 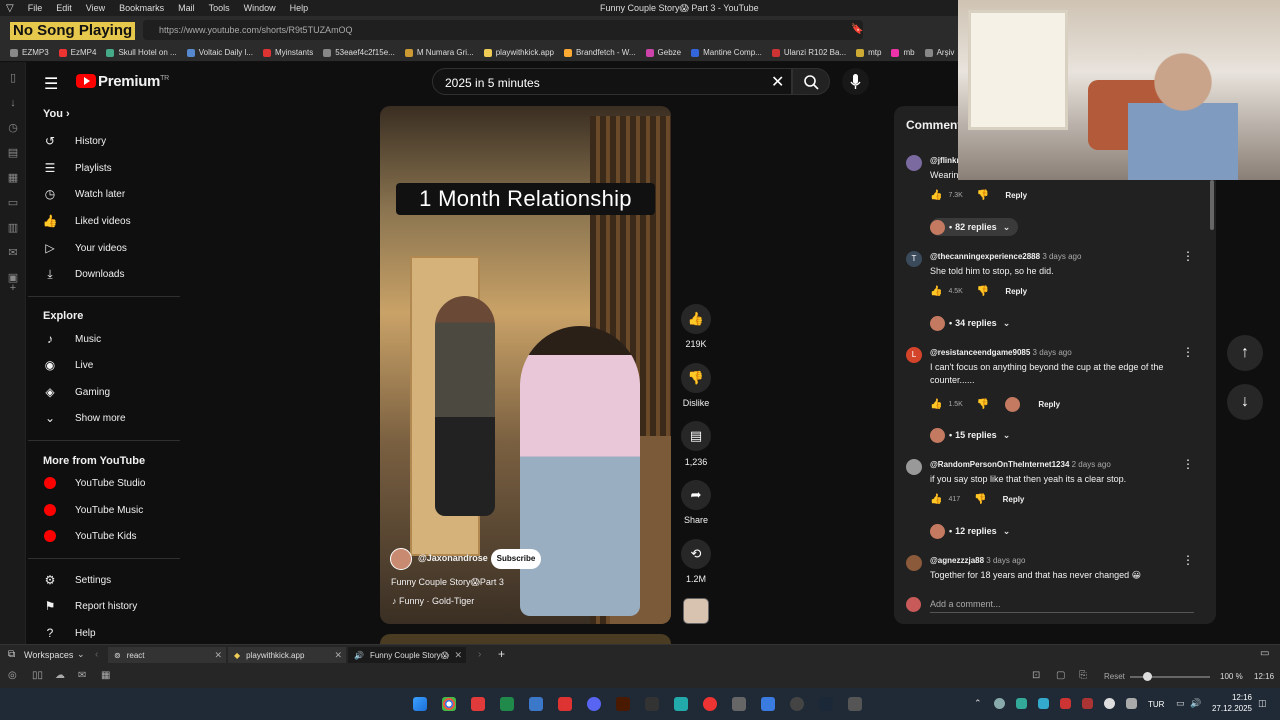 What do you see at coordinates (60, 675) in the screenshot?
I see `cloud-sync-icon: ☁` at bounding box center [60, 675].